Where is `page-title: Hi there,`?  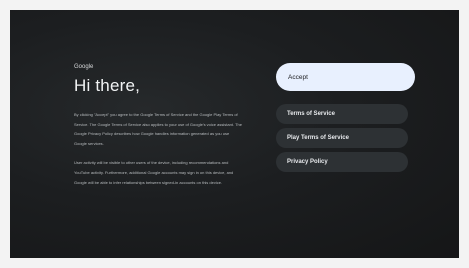 page-title: Hi there, is located at coordinates (107, 85).